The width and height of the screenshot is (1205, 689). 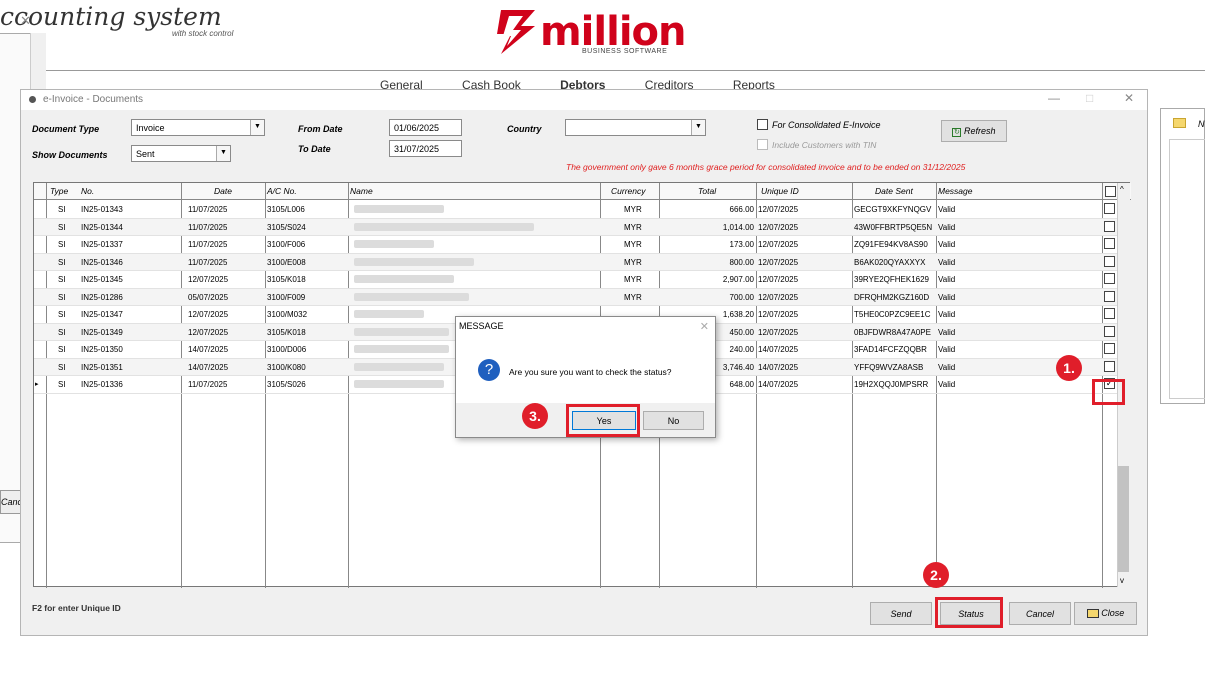 What do you see at coordinates (584, 100) in the screenshot?
I see `window-titlebar: e-Invoice - Documents — □ ✕` at bounding box center [584, 100].